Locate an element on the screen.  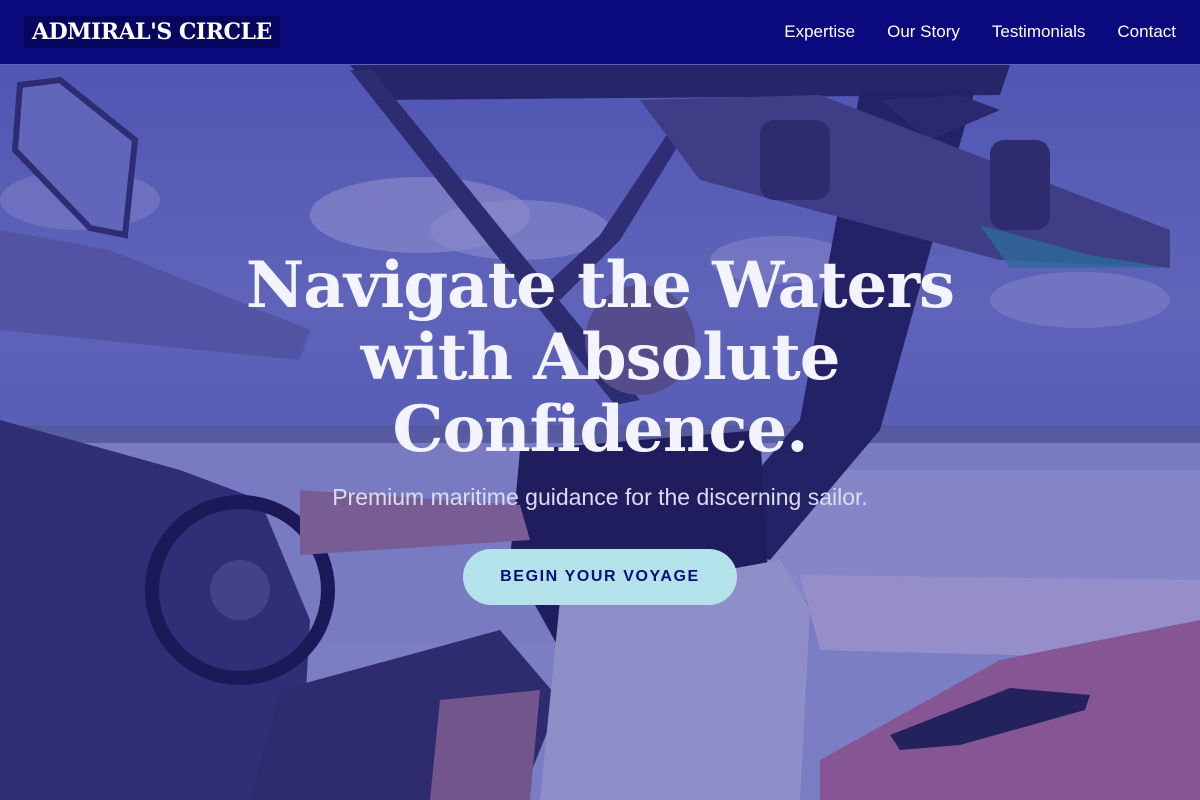
nav-link-our-story: Our Story is located at coordinates (923, 32).